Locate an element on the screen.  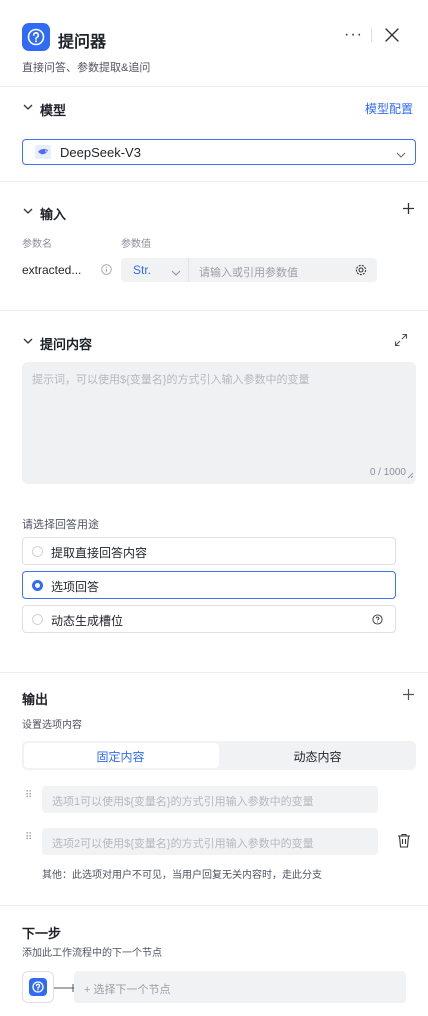
node-title: 提问器 is located at coordinates (82, 40).